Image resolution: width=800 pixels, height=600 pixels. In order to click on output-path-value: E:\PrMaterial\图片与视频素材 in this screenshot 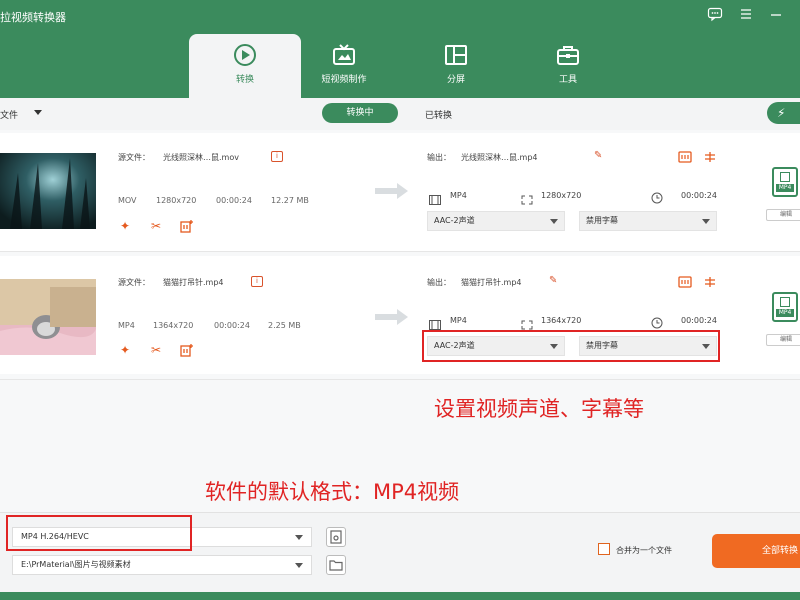, I will do `click(76, 564)`.